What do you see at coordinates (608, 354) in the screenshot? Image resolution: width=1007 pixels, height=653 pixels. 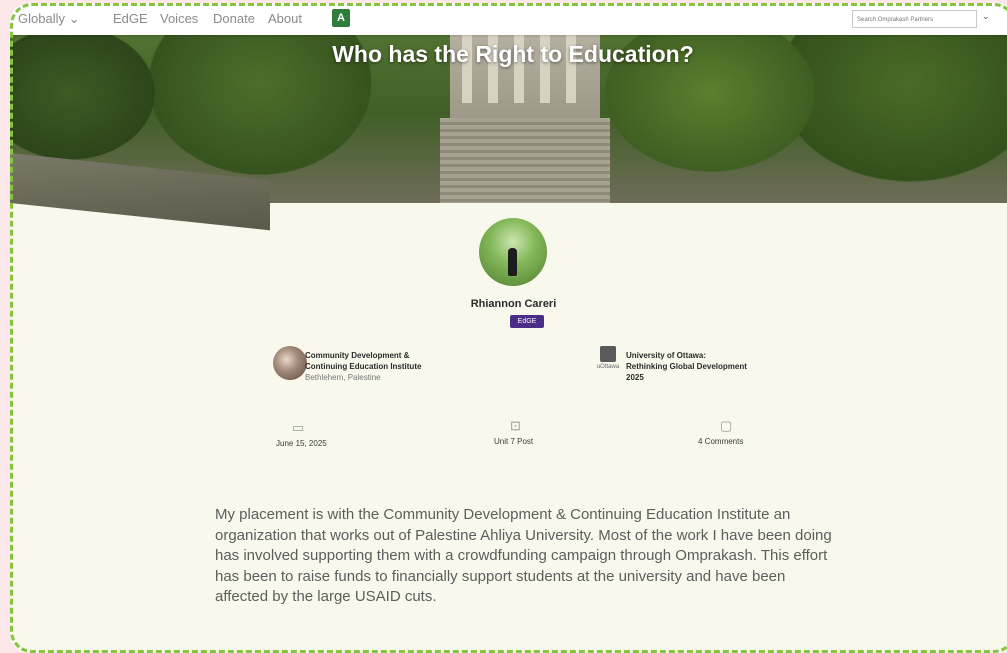 I see `building-icon` at bounding box center [608, 354].